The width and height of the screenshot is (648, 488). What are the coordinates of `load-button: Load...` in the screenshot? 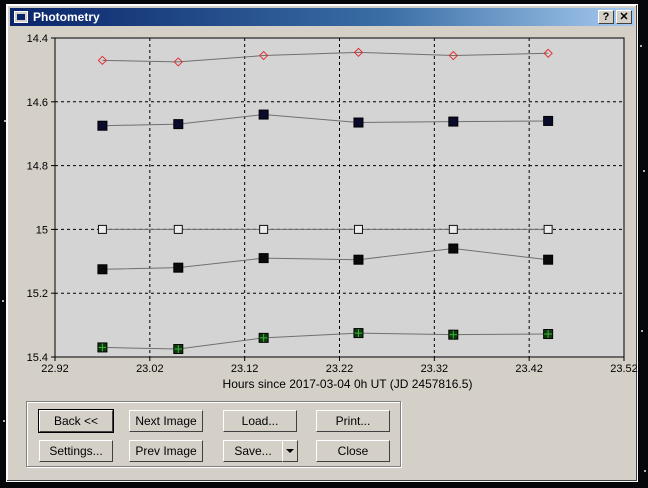 It's located at (260, 421).